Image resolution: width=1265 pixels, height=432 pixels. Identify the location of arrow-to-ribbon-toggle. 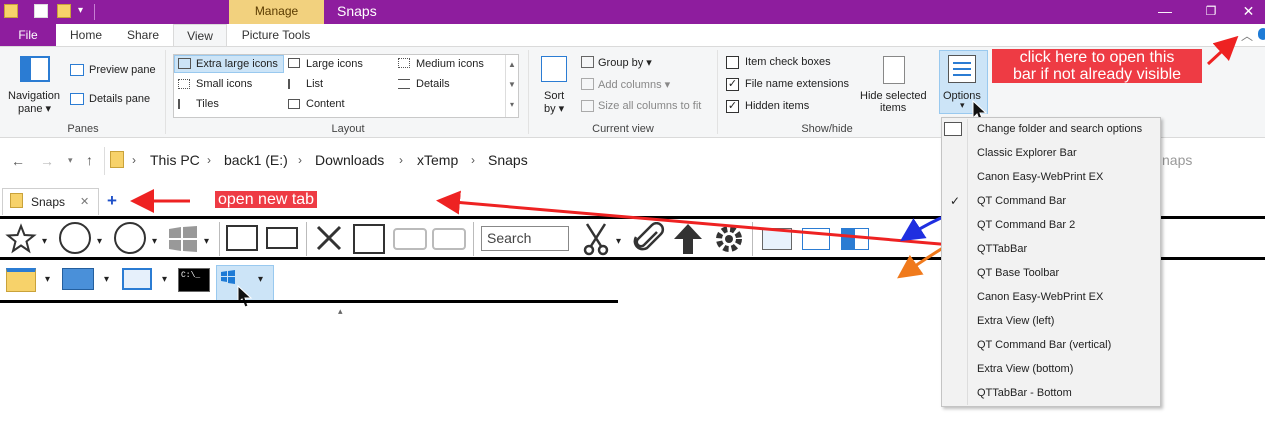
(1222, 50).